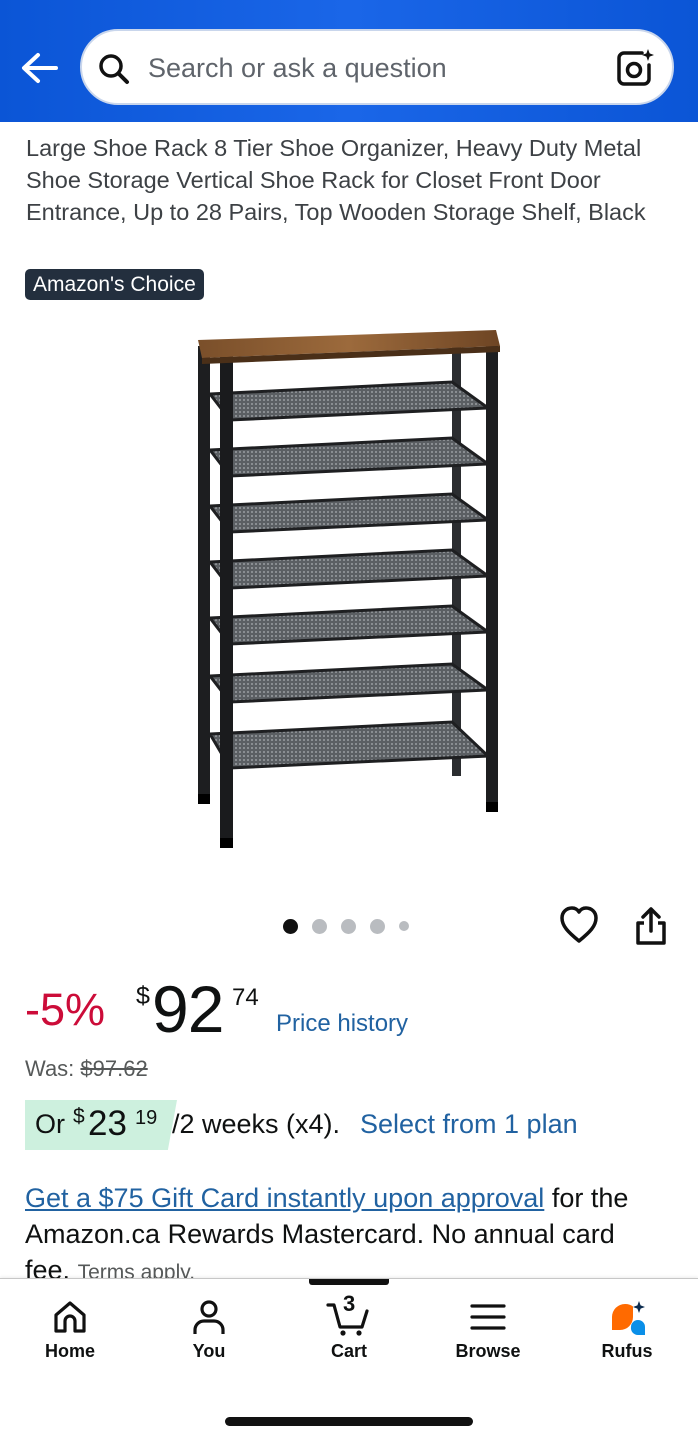 Image resolution: width=698 pixels, height=1440 pixels. What do you see at coordinates (349, 1303) in the screenshot?
I see `cart-count: 3` at bounding box center [349, 1303].